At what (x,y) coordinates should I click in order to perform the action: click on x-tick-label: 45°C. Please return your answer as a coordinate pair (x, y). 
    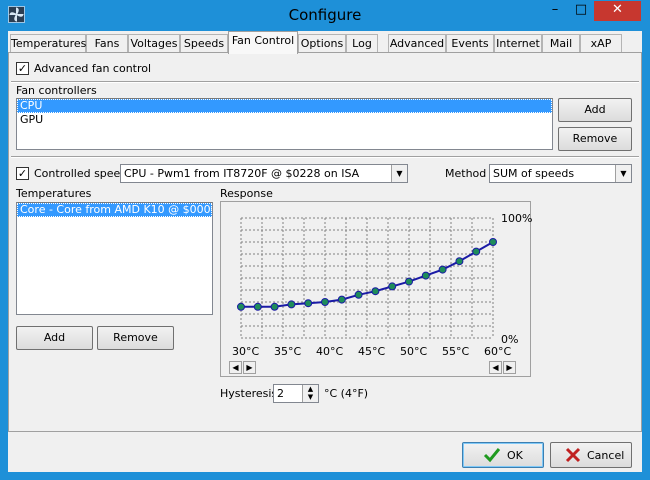
    Looking at the image, I should click on (372, 351).